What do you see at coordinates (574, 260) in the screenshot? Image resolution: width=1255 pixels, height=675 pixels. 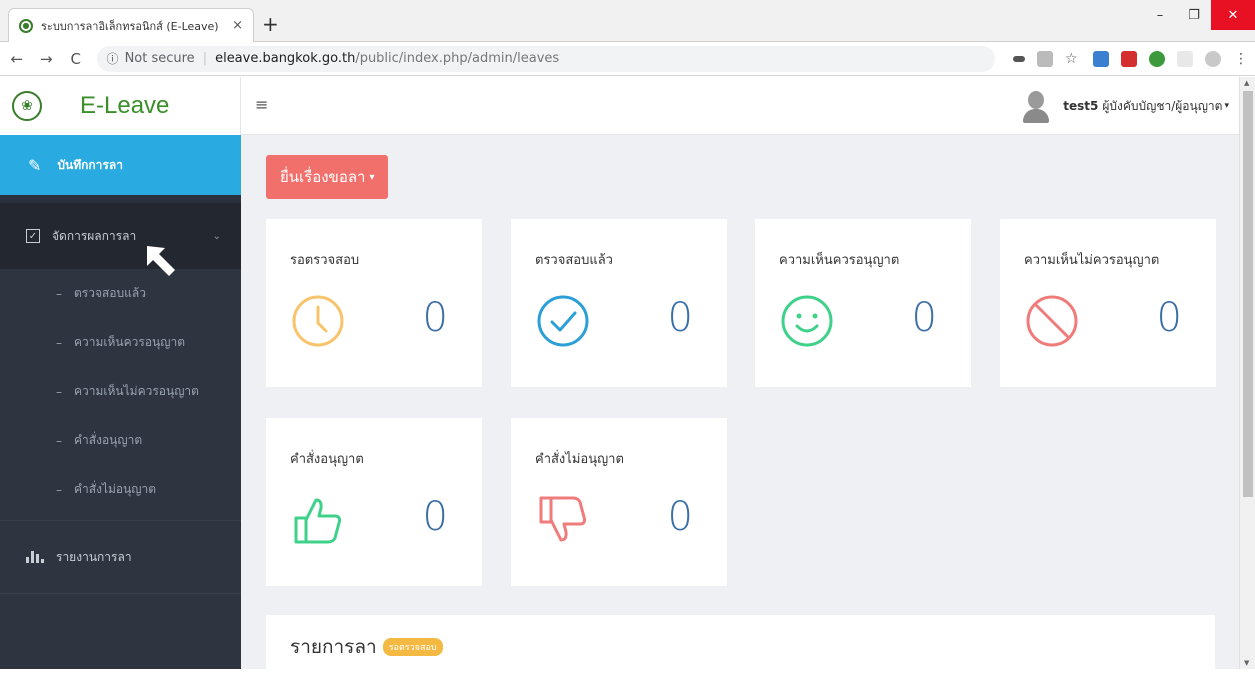 I see `card-title: ตรวจสอบแล้ว` at bounding box center [574, 260].